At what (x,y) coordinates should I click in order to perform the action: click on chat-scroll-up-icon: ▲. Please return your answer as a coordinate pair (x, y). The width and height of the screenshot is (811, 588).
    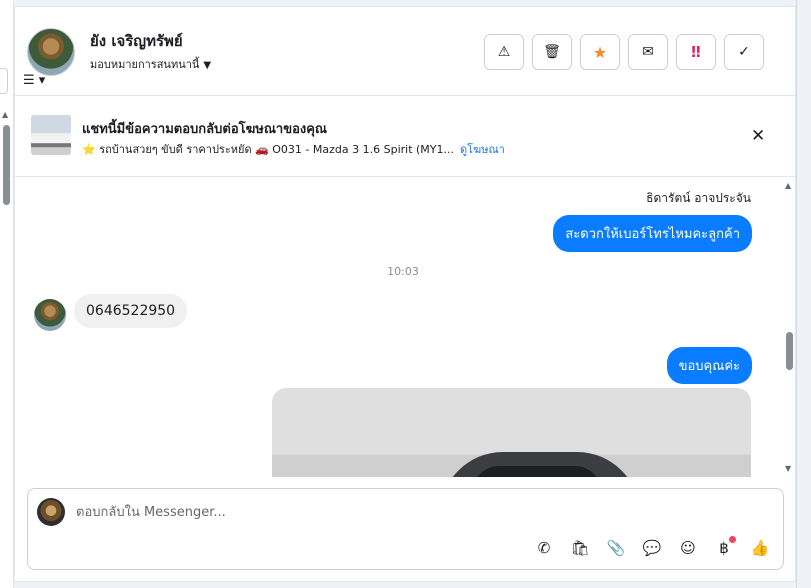
    Looking at the image, I should click on (788, 185).